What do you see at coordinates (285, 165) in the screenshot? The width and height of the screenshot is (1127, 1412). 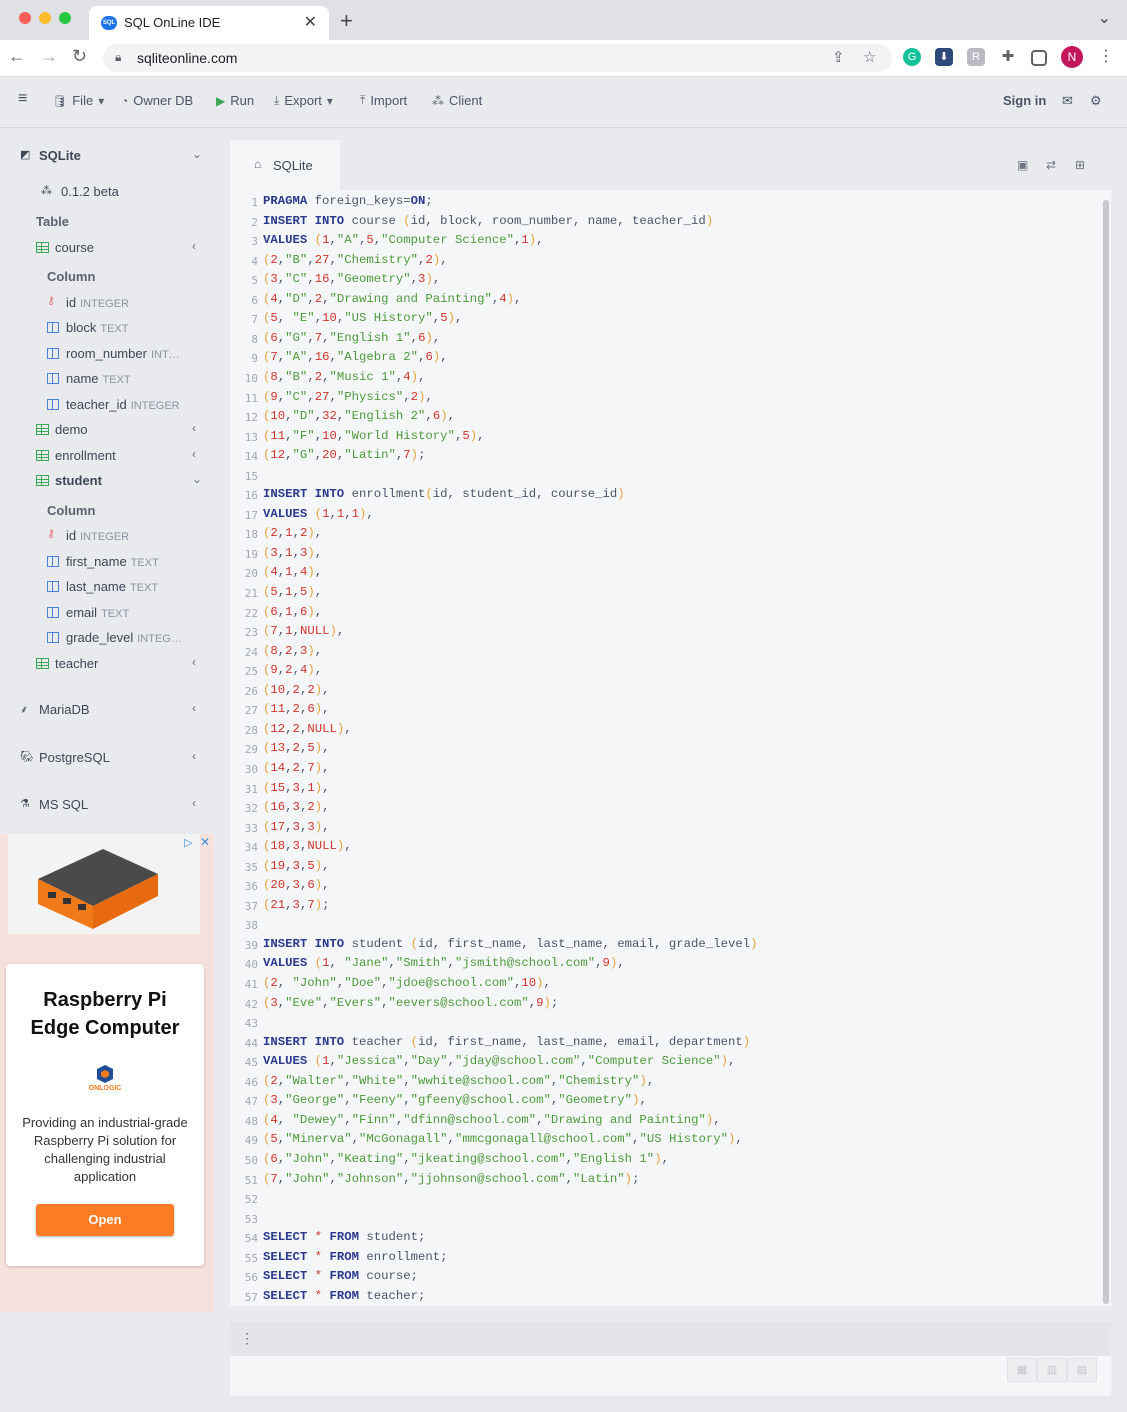 I see `tab-sqlite: ⌂ SQLite` at bounding box center [285, 165].